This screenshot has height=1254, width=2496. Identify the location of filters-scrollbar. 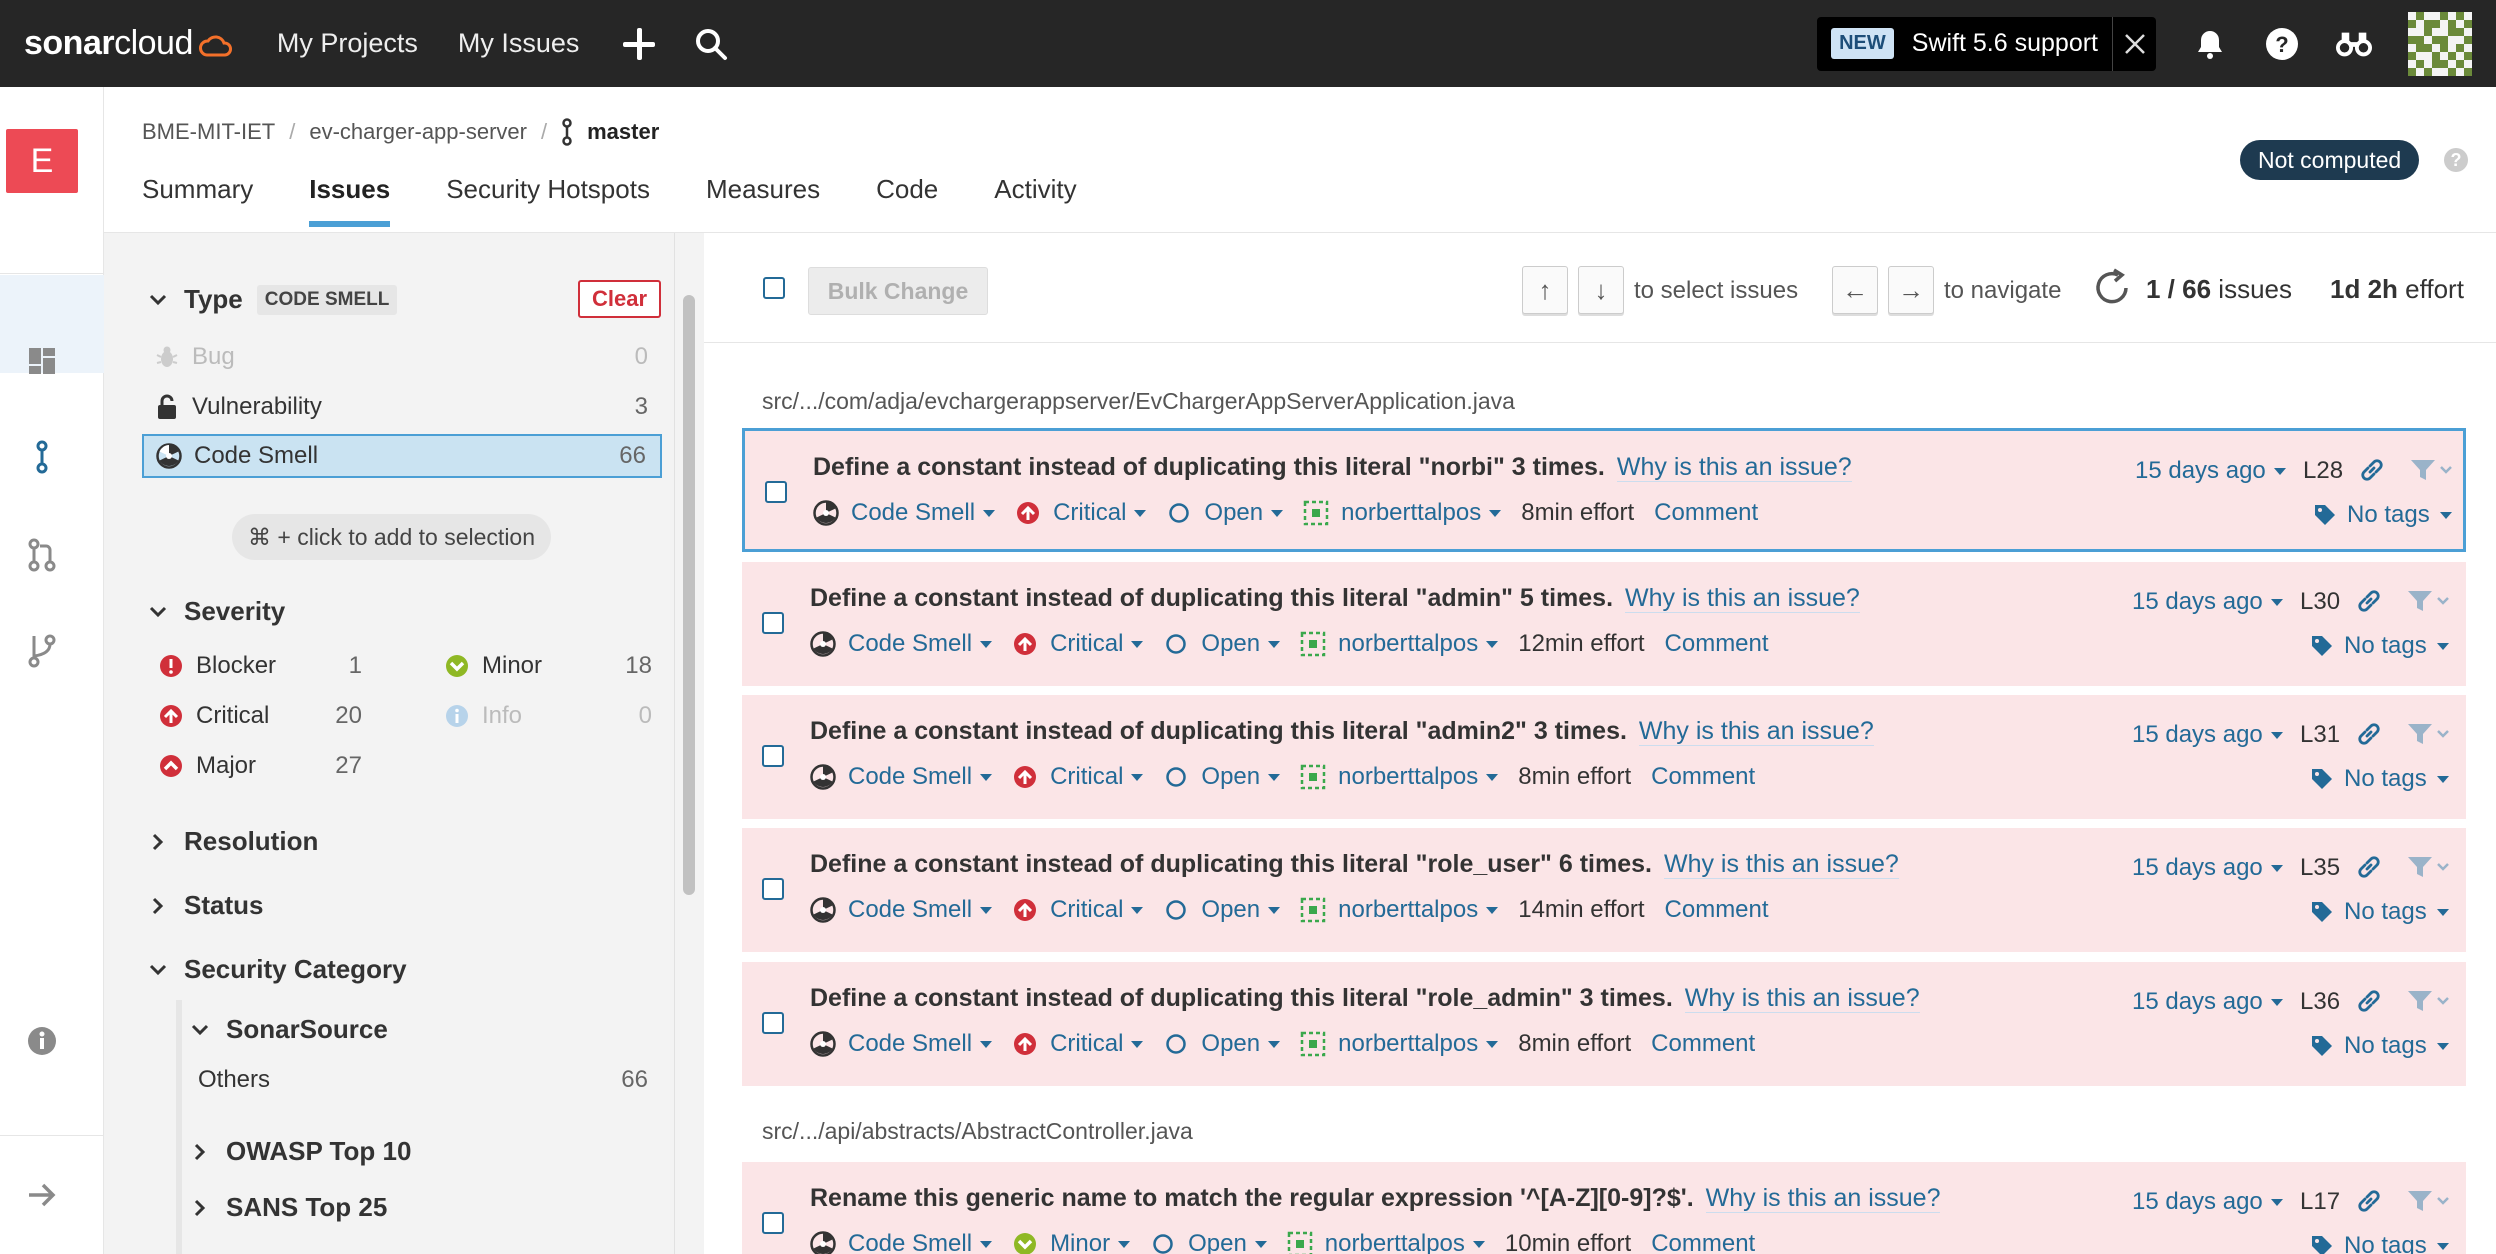
(689, 743).